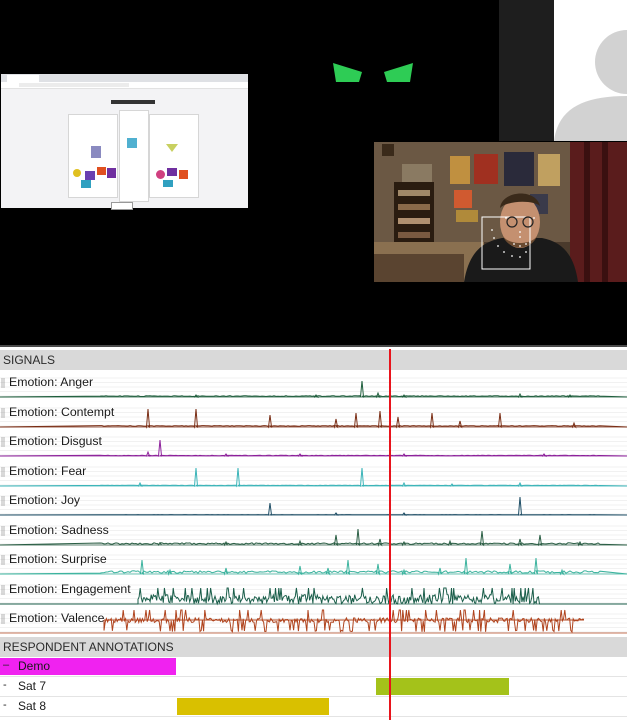  Describe the element at coordinates (57, 618) in the screenshot. I see `signal-label: Emotion: Valence` at that location.